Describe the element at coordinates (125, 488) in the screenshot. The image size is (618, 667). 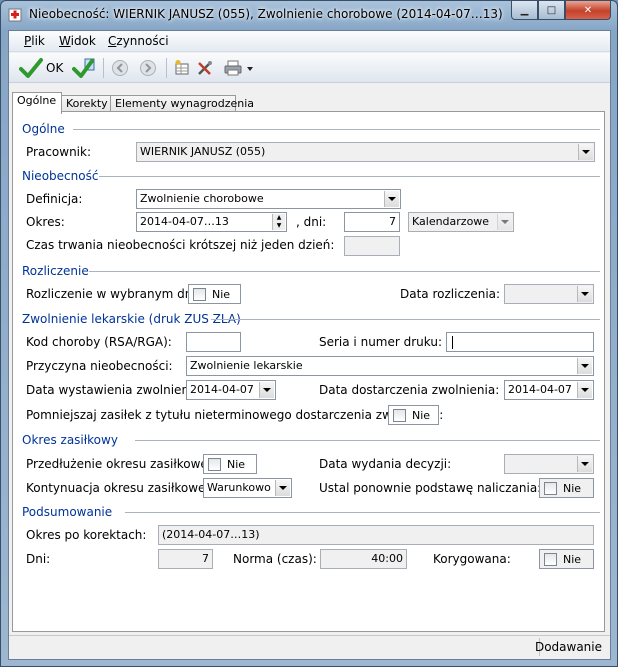
I see `kontynuacja-label: Kontynuacja okresu zasiłkowego:` at that location.